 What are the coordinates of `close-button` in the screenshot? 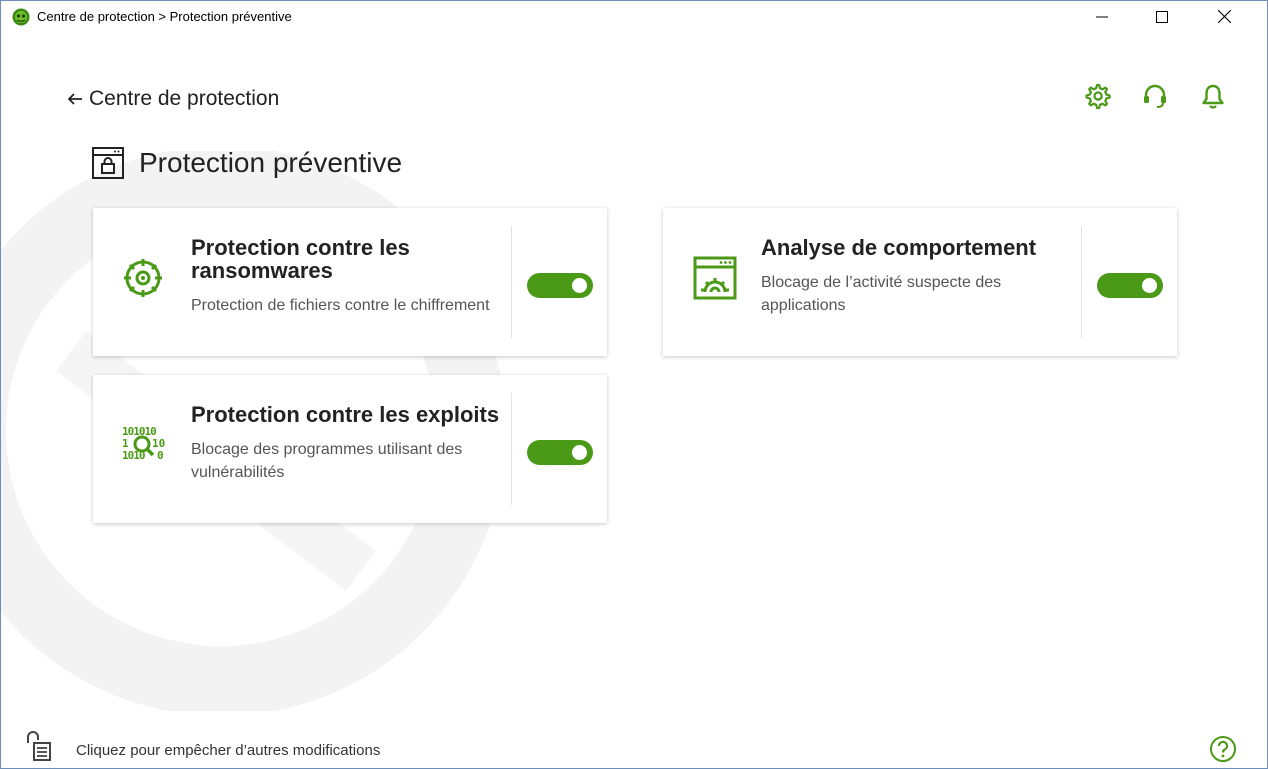 It's located at (1224, 16).